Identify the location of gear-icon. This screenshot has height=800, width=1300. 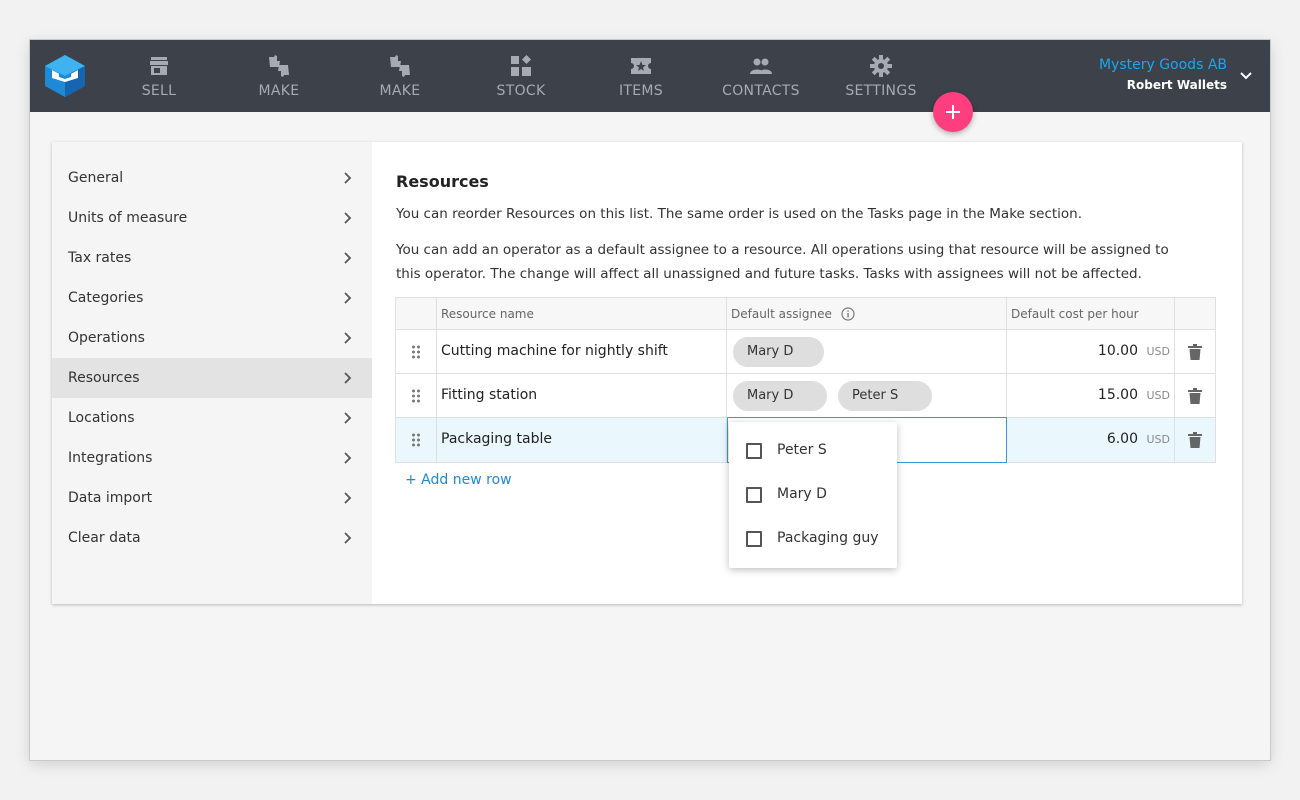
(881, 66).